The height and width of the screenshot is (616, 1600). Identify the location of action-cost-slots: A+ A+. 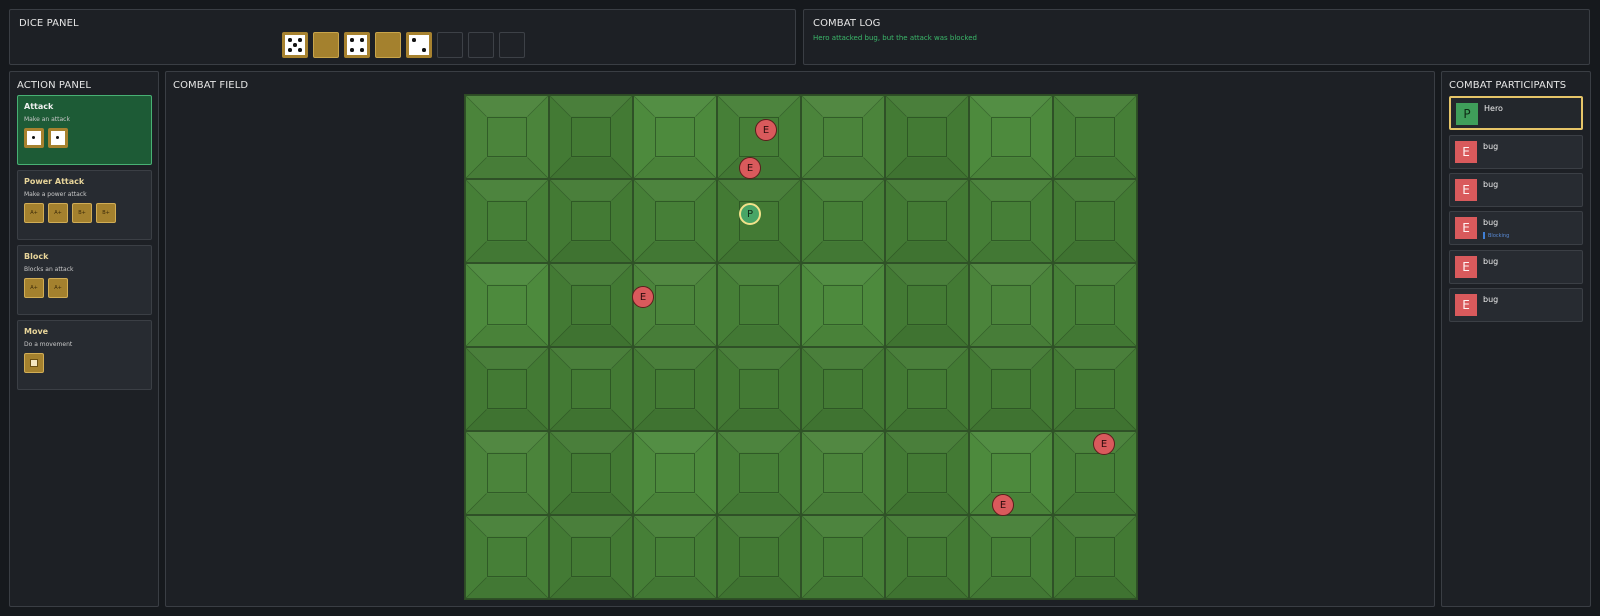
(46, 288).